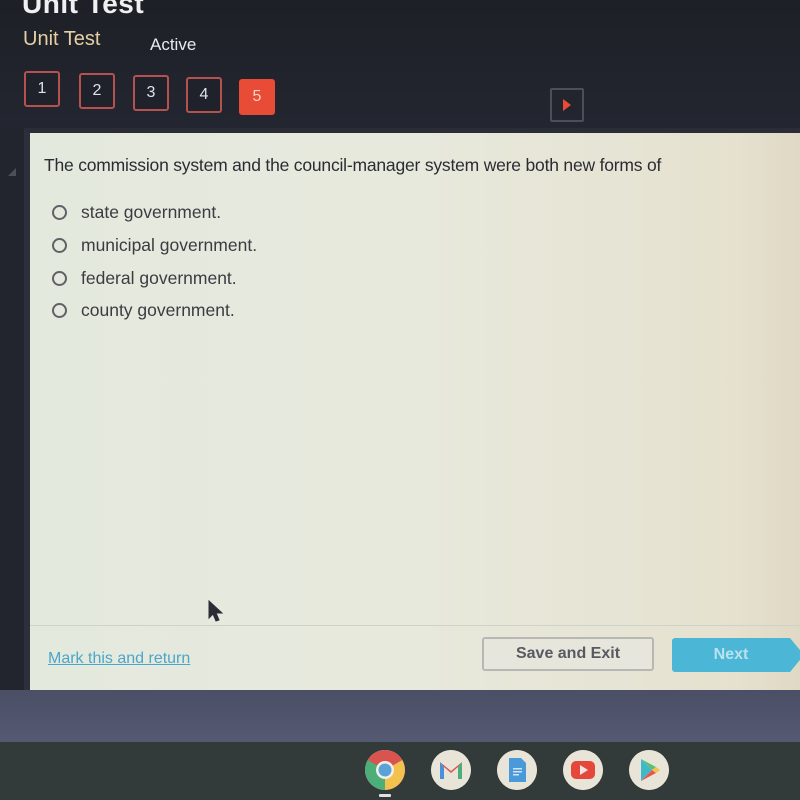 This screenshot has width=800, height=800. Describe the element at coordinates (583, 770) in the screenshot. I see `youtube-icon` at that location.